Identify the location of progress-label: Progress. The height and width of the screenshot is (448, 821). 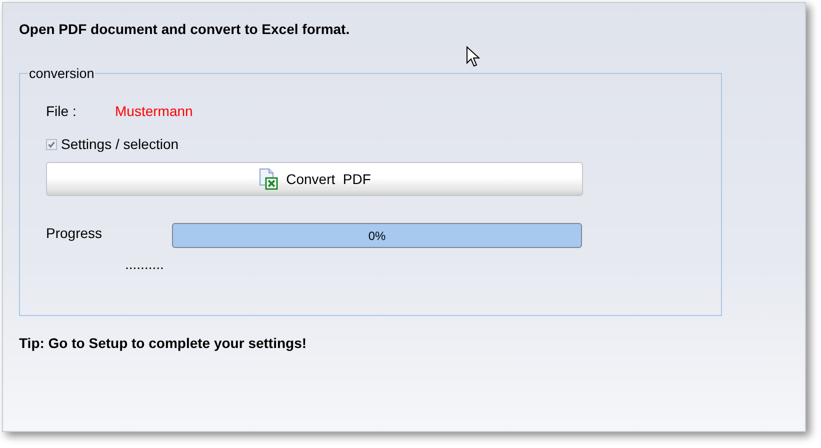
(75, 233).